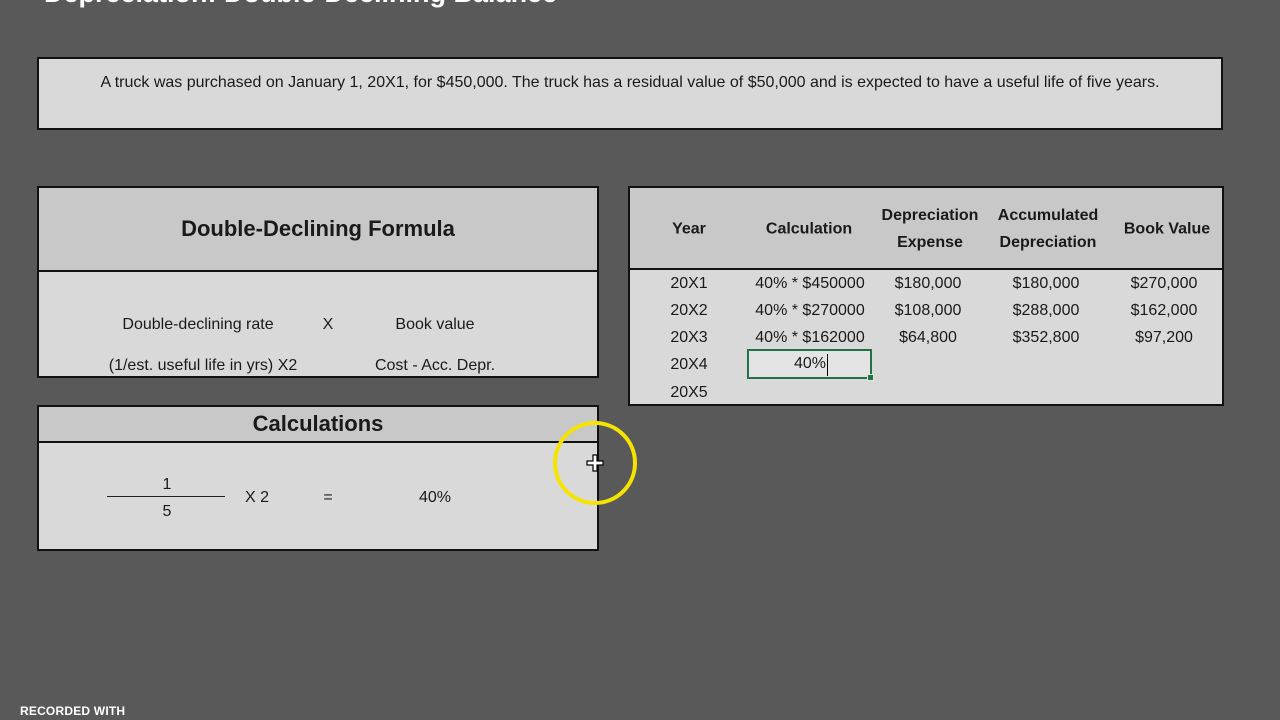  Describe the element at coordinates (435, 324) in the screenshot. I see `formula-right-label: Book value` at that location.